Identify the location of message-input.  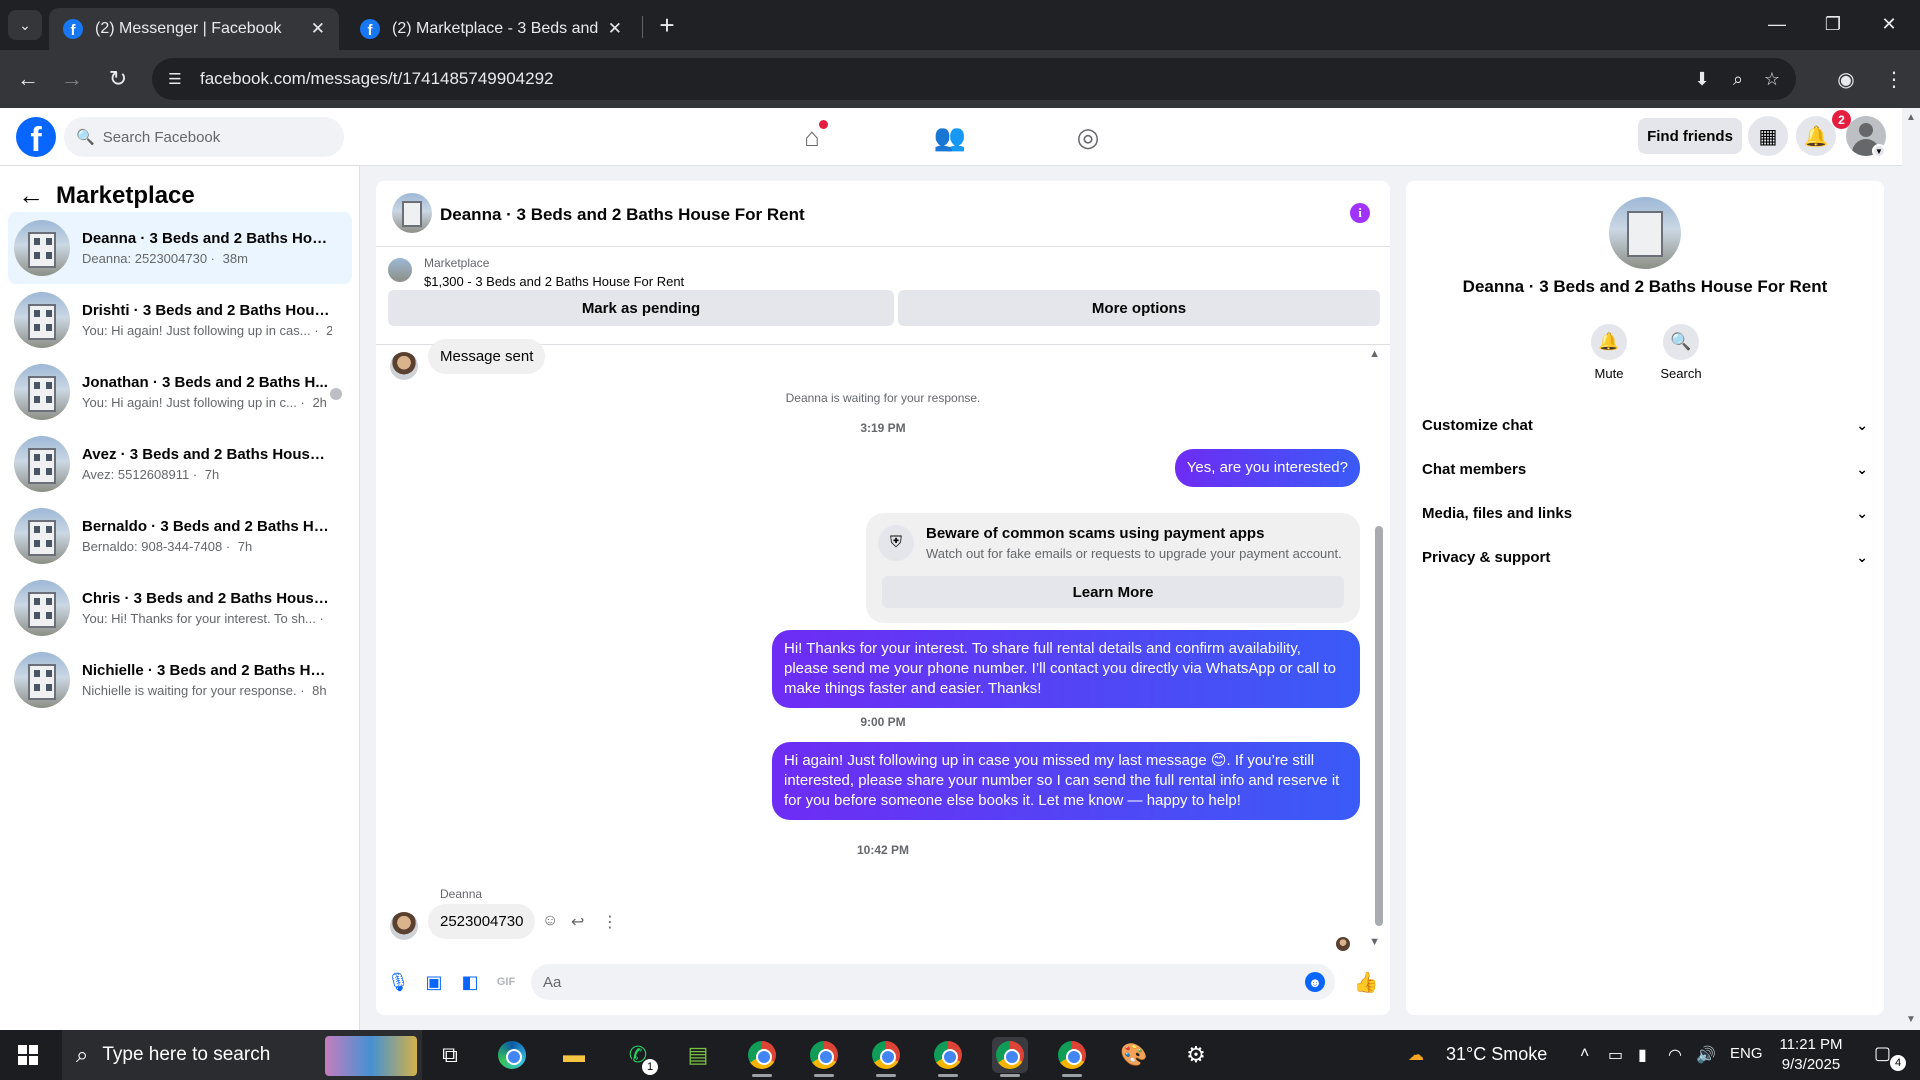
(913, 982).